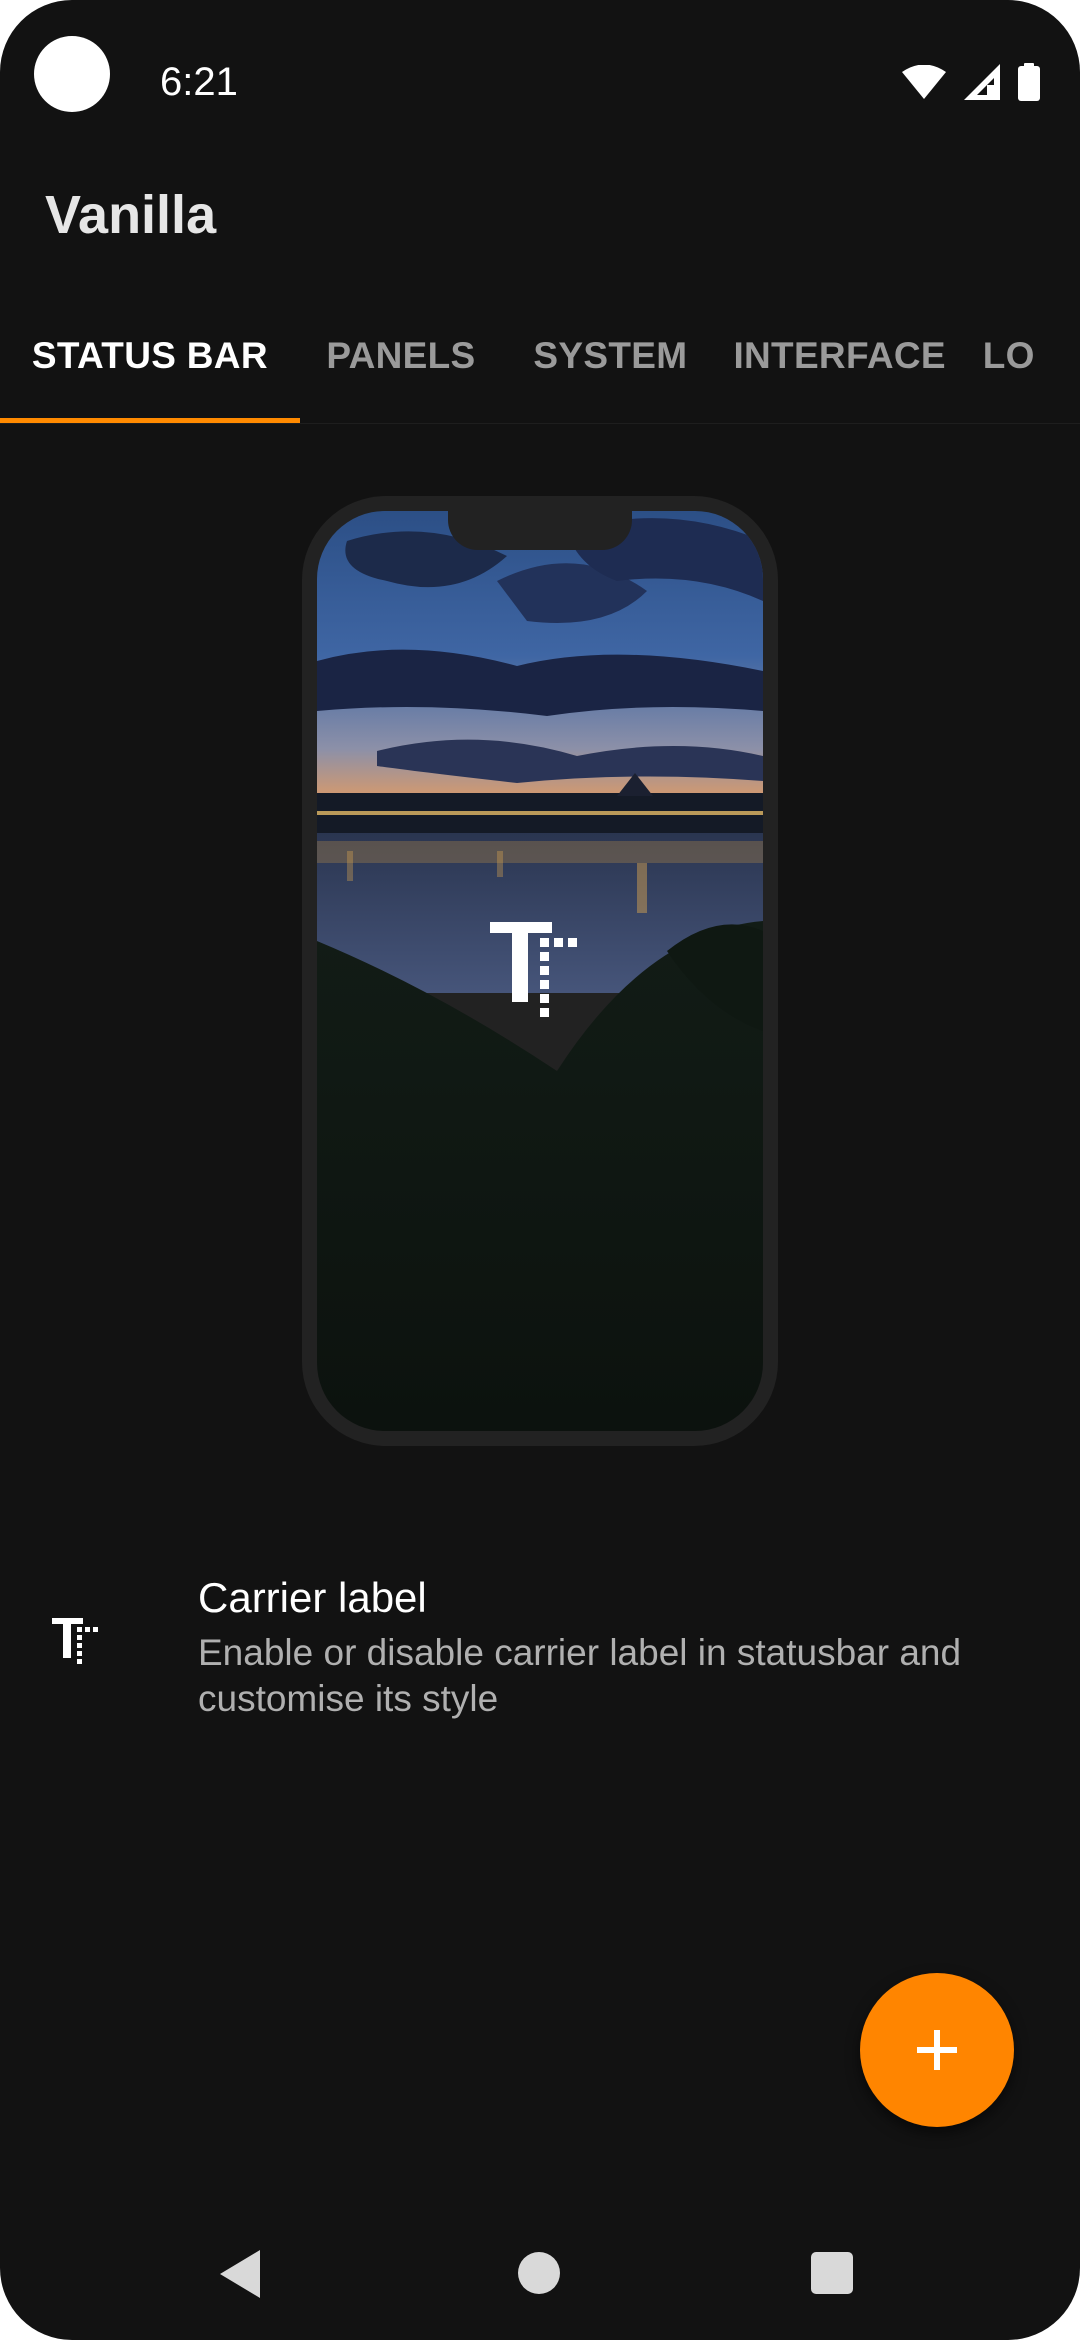  Describe the element at coordinates (924, 82) in the screenshot. I see `wifi-icon` at that location.